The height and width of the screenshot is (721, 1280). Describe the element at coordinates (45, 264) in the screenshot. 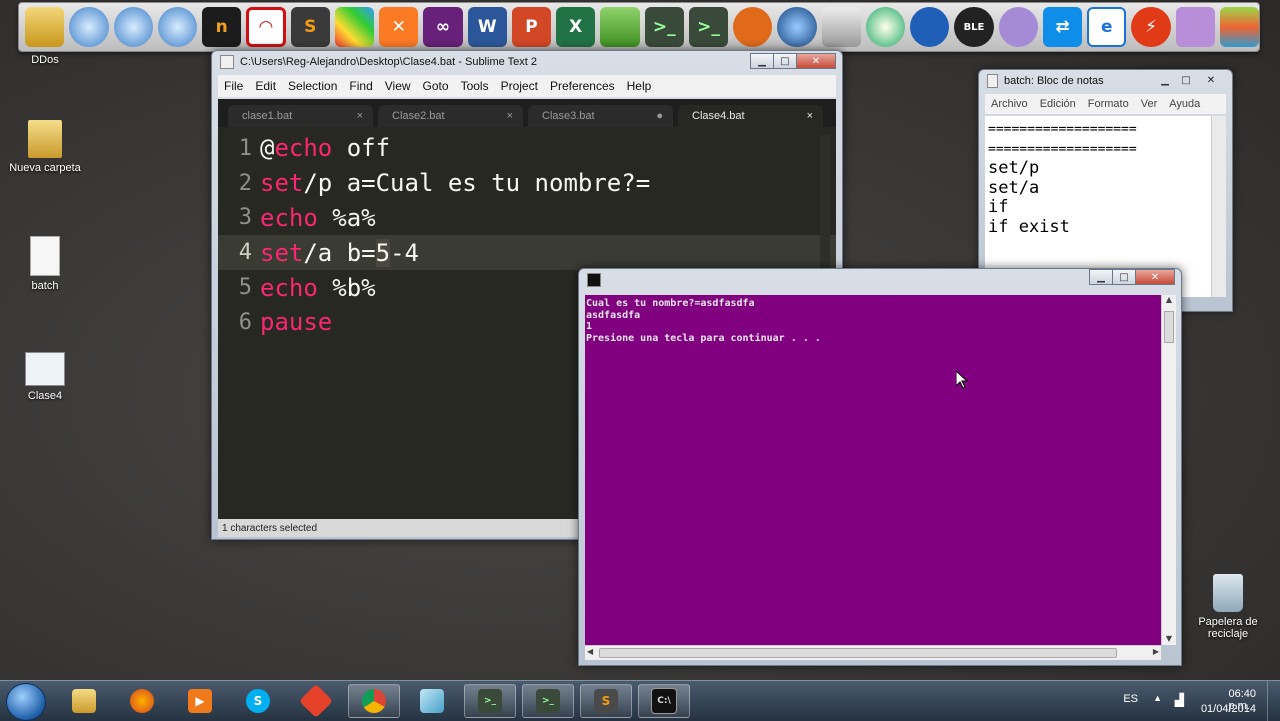

I see `desktop-icon-batch: batch` at that location.